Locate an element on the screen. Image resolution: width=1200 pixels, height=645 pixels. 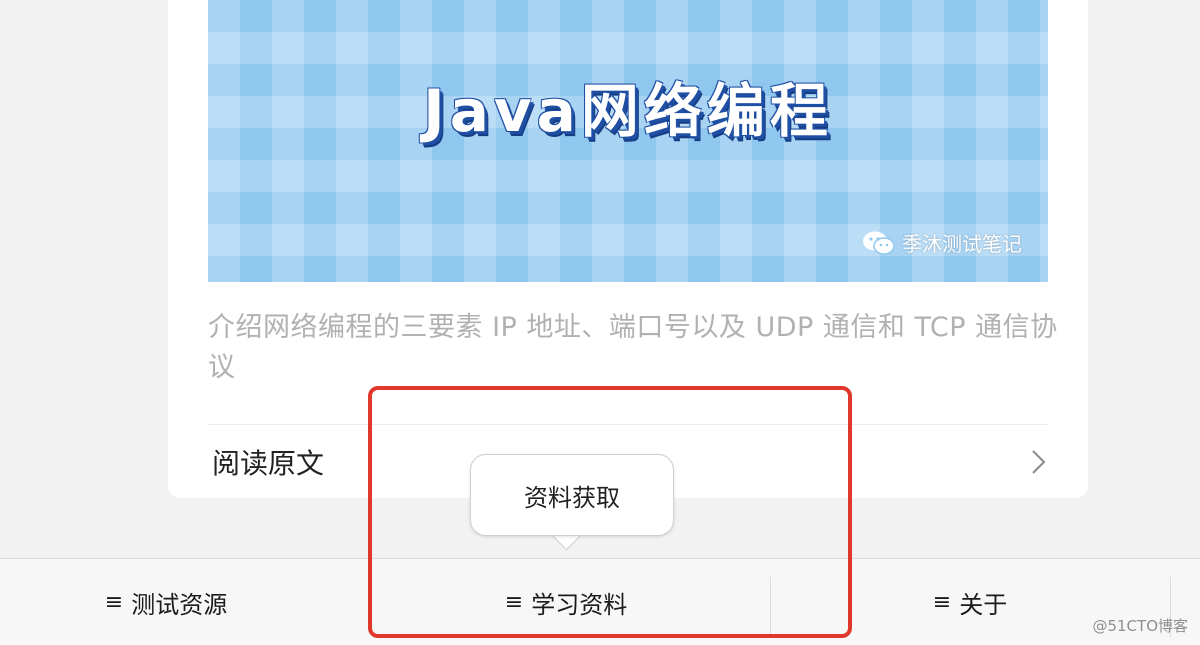
divider is located at coordinates (628, 424).